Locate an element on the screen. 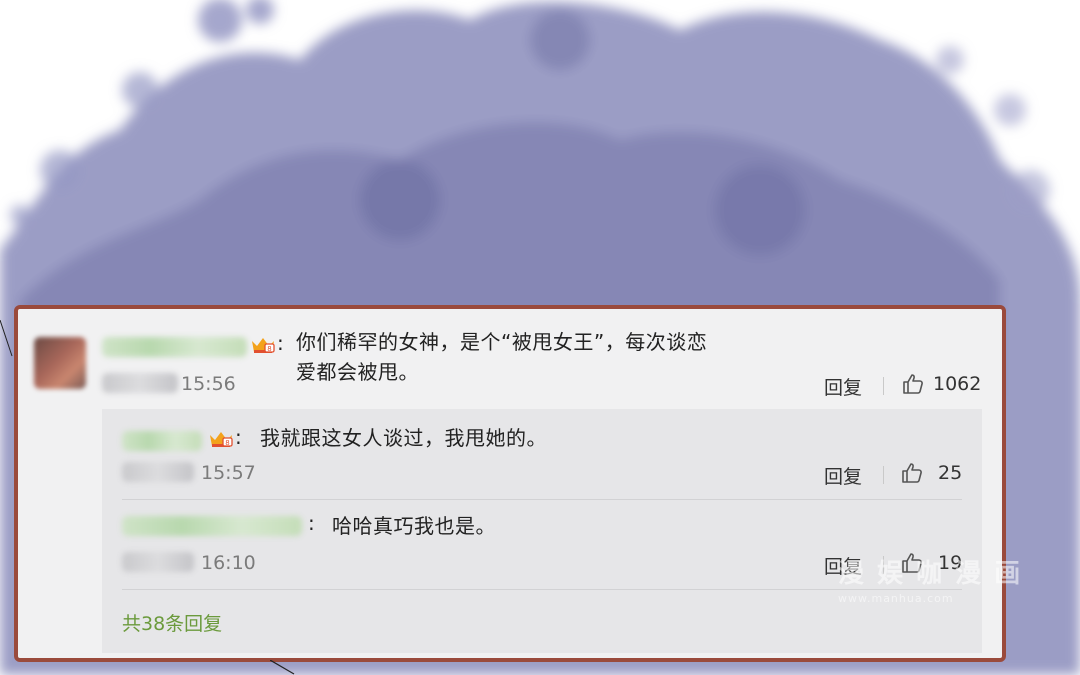 Image resolution: width=1080 pixels, height=675 pixels. avatar is located at coordinates (60, 363).